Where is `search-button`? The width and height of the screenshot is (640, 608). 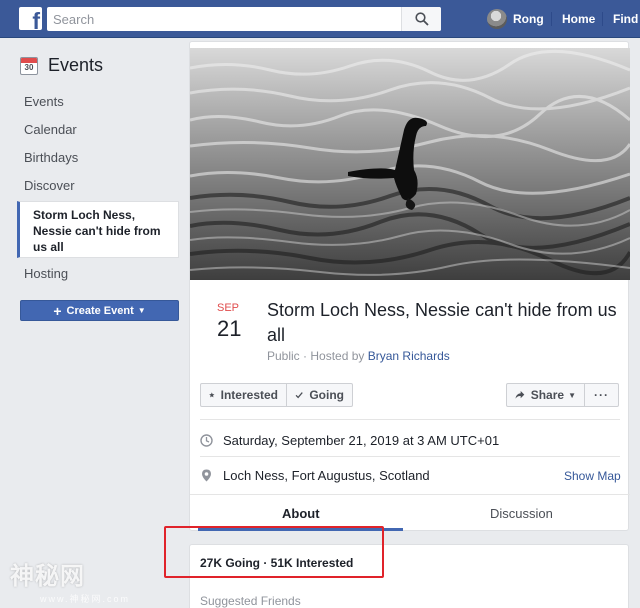
search-button is located at coordinates (421, 19).